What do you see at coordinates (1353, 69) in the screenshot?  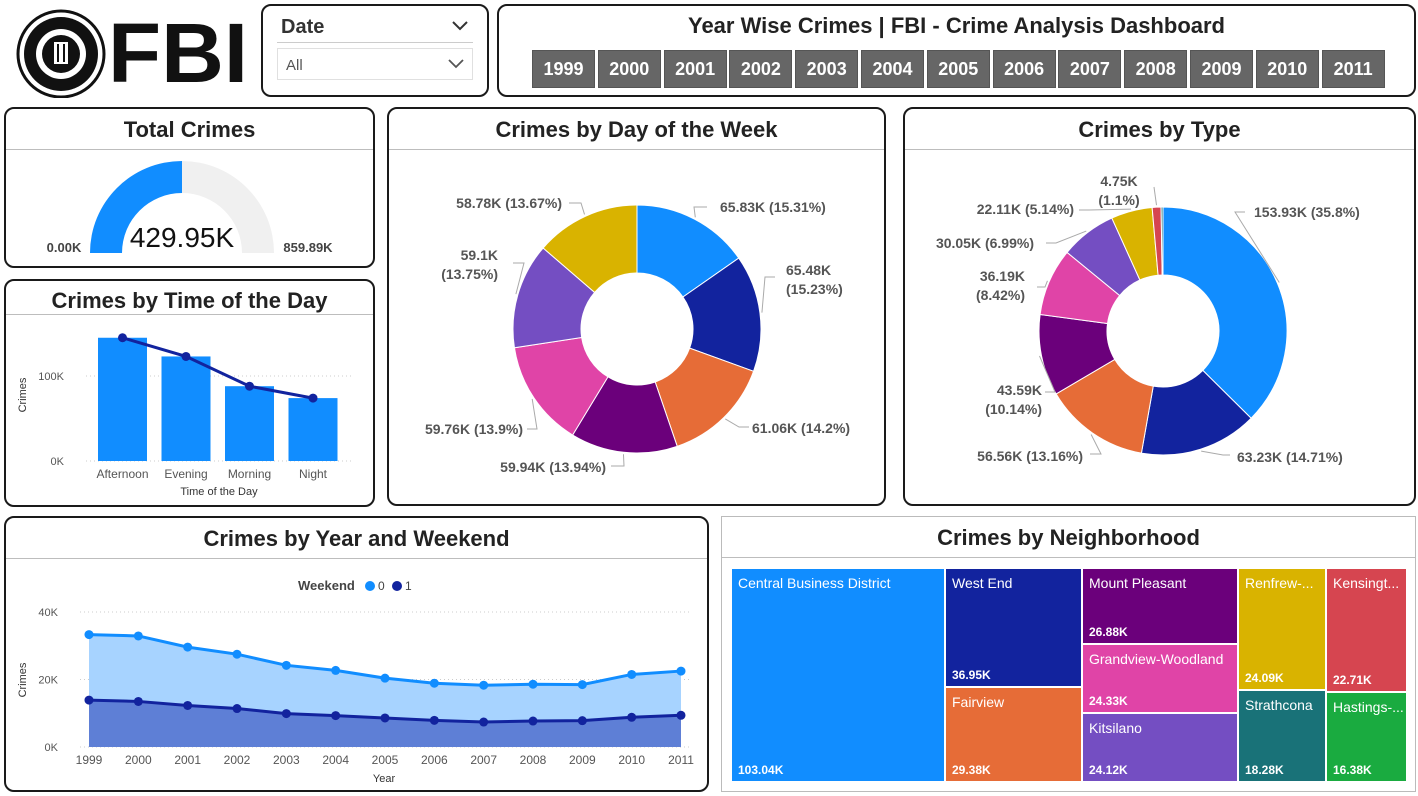 I see `year-button-2011: 2011` at bounding box center [1353, 69].